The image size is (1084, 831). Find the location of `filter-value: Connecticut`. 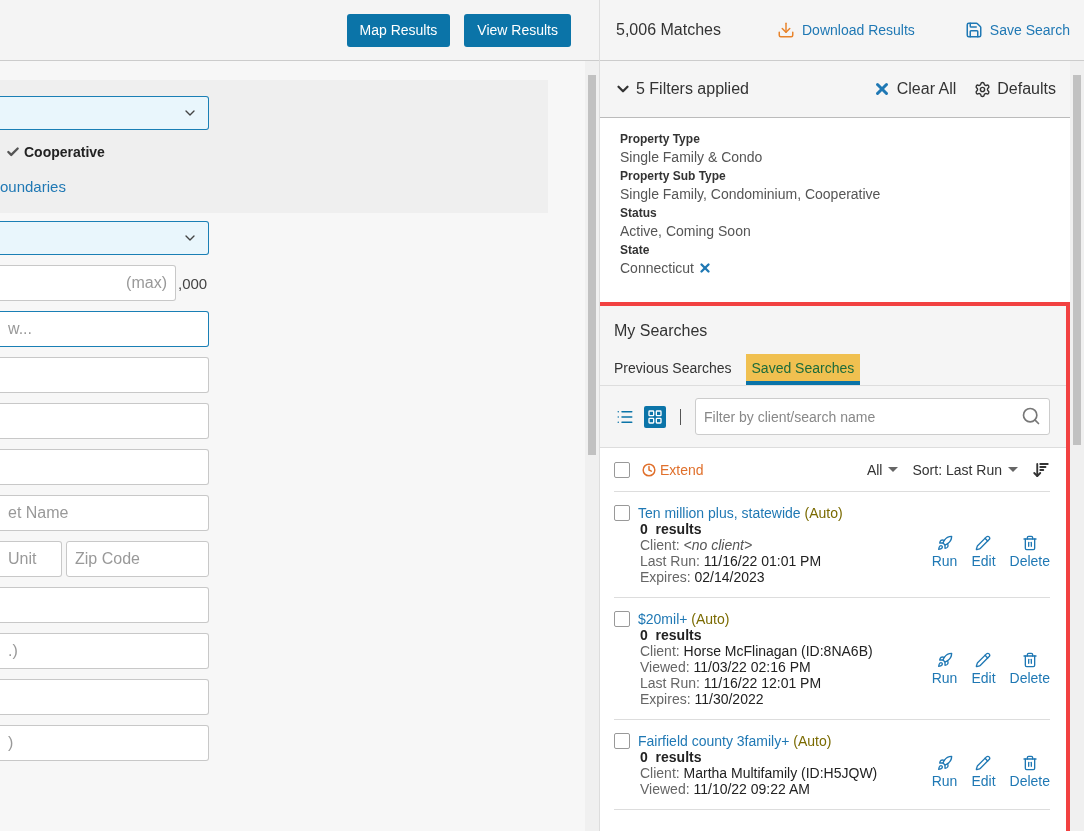

filter-value: Connecticut is located at coordinates (835, 268).